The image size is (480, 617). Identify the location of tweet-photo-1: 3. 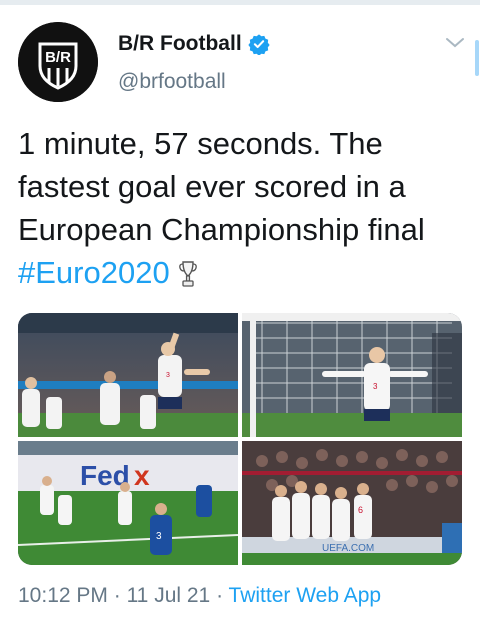
(128, 375).